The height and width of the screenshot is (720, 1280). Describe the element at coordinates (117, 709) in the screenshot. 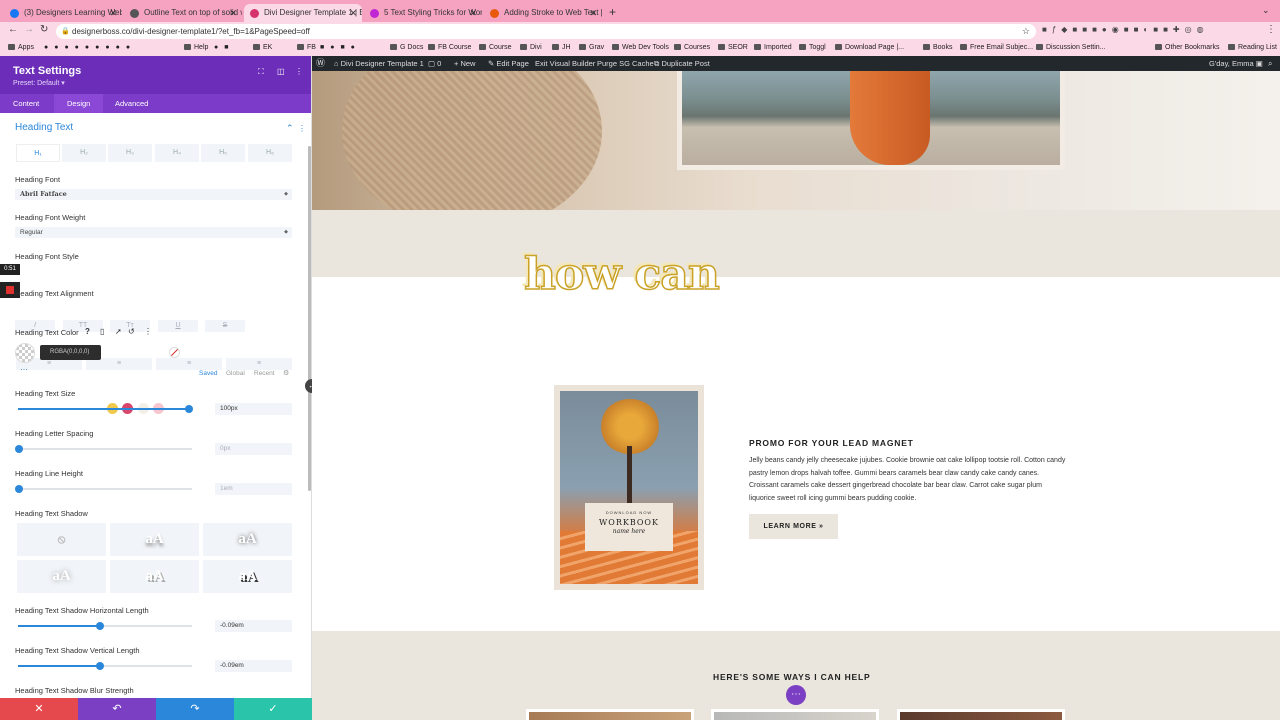

I see `undo-button: ↶` at that location.